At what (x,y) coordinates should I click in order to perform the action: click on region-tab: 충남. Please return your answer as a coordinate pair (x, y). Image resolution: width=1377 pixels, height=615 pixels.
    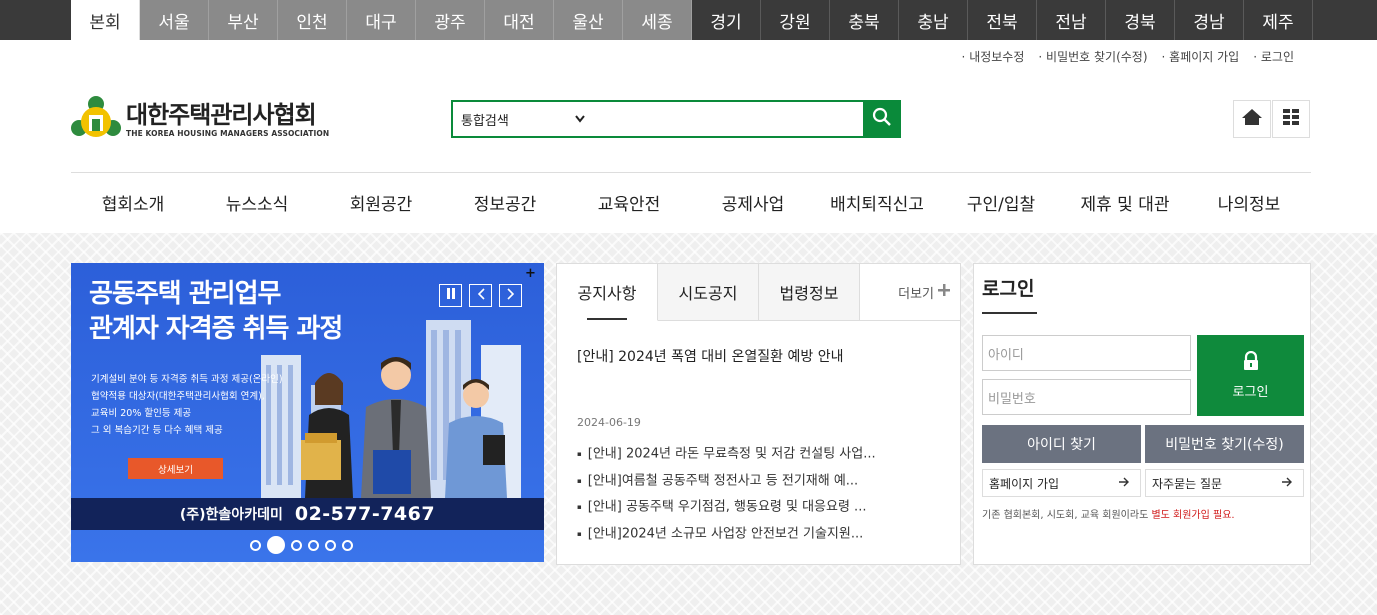
    Looking at the image, I should click on (933, 20).